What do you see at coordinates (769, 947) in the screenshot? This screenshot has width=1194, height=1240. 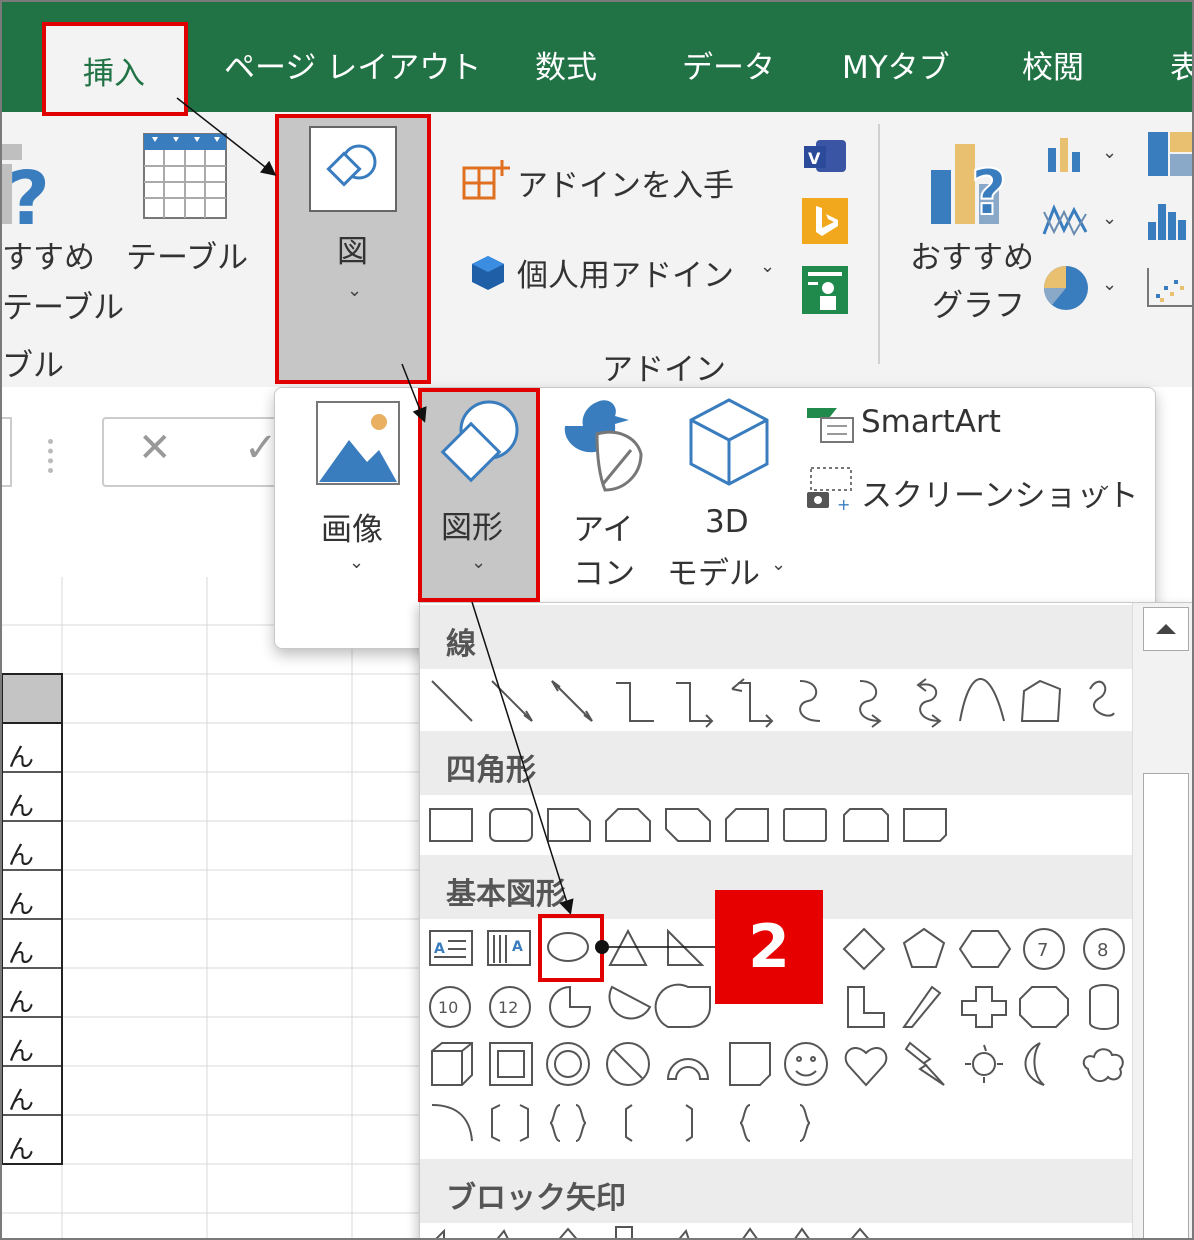 I see `step-badge: 2` at bounding box center [769, 947].